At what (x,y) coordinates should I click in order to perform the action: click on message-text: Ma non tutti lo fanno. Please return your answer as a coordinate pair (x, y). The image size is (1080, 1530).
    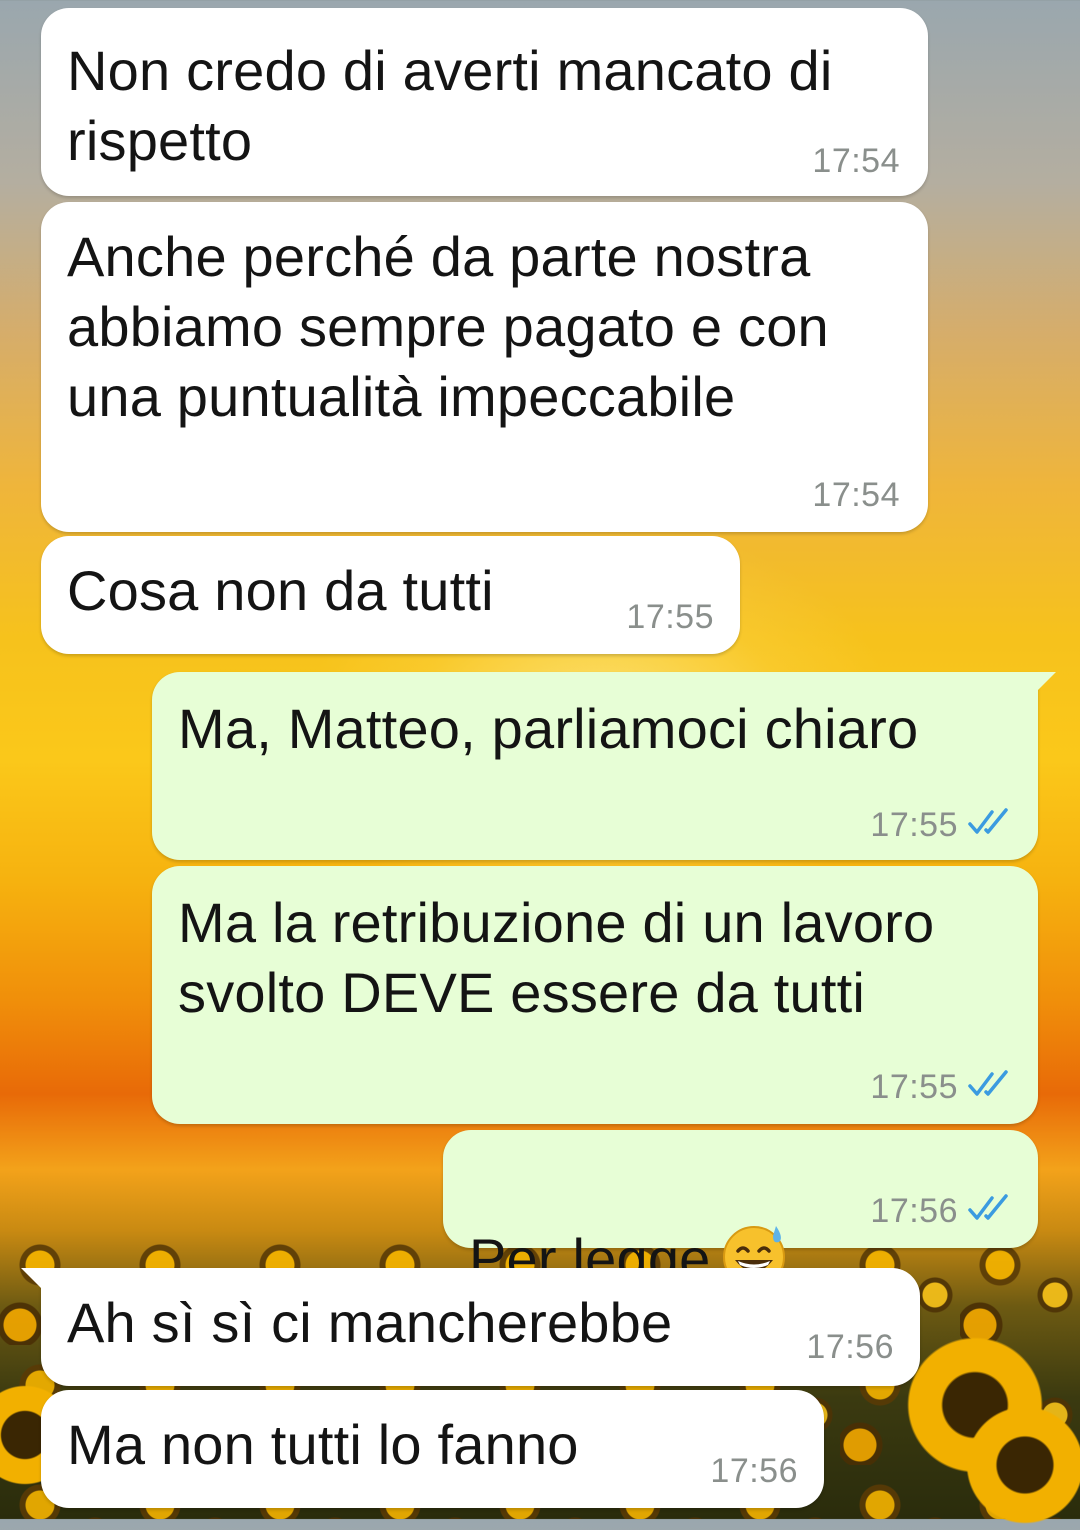
    Looking at the image, I should click on (323, 1444).